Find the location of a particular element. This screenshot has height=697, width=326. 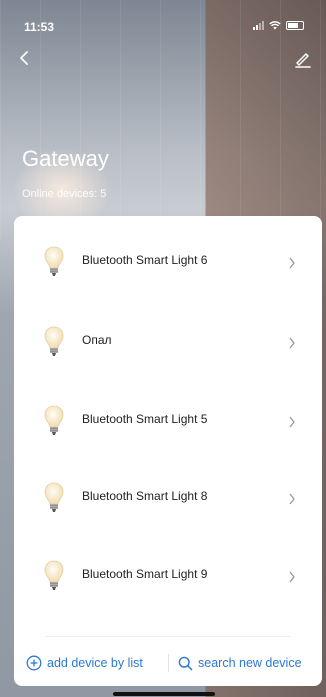

add-device-by-list-button: add device by list is located at coordinates (84, 663).